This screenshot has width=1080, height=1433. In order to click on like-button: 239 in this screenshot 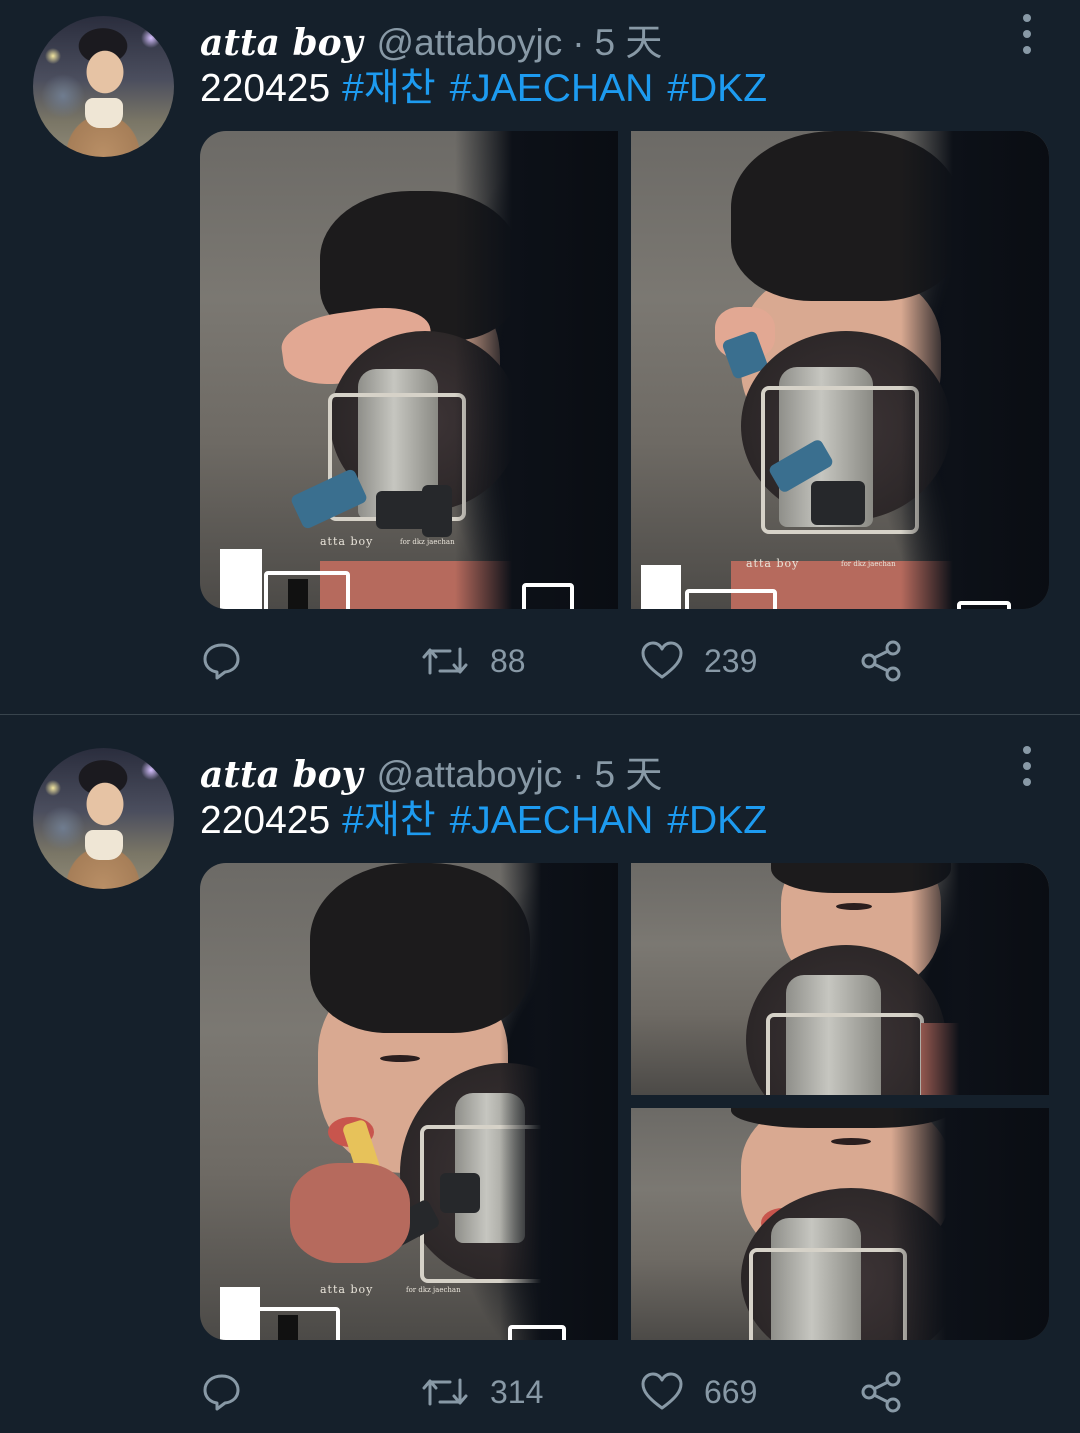, I will do `click(698, 661)`.